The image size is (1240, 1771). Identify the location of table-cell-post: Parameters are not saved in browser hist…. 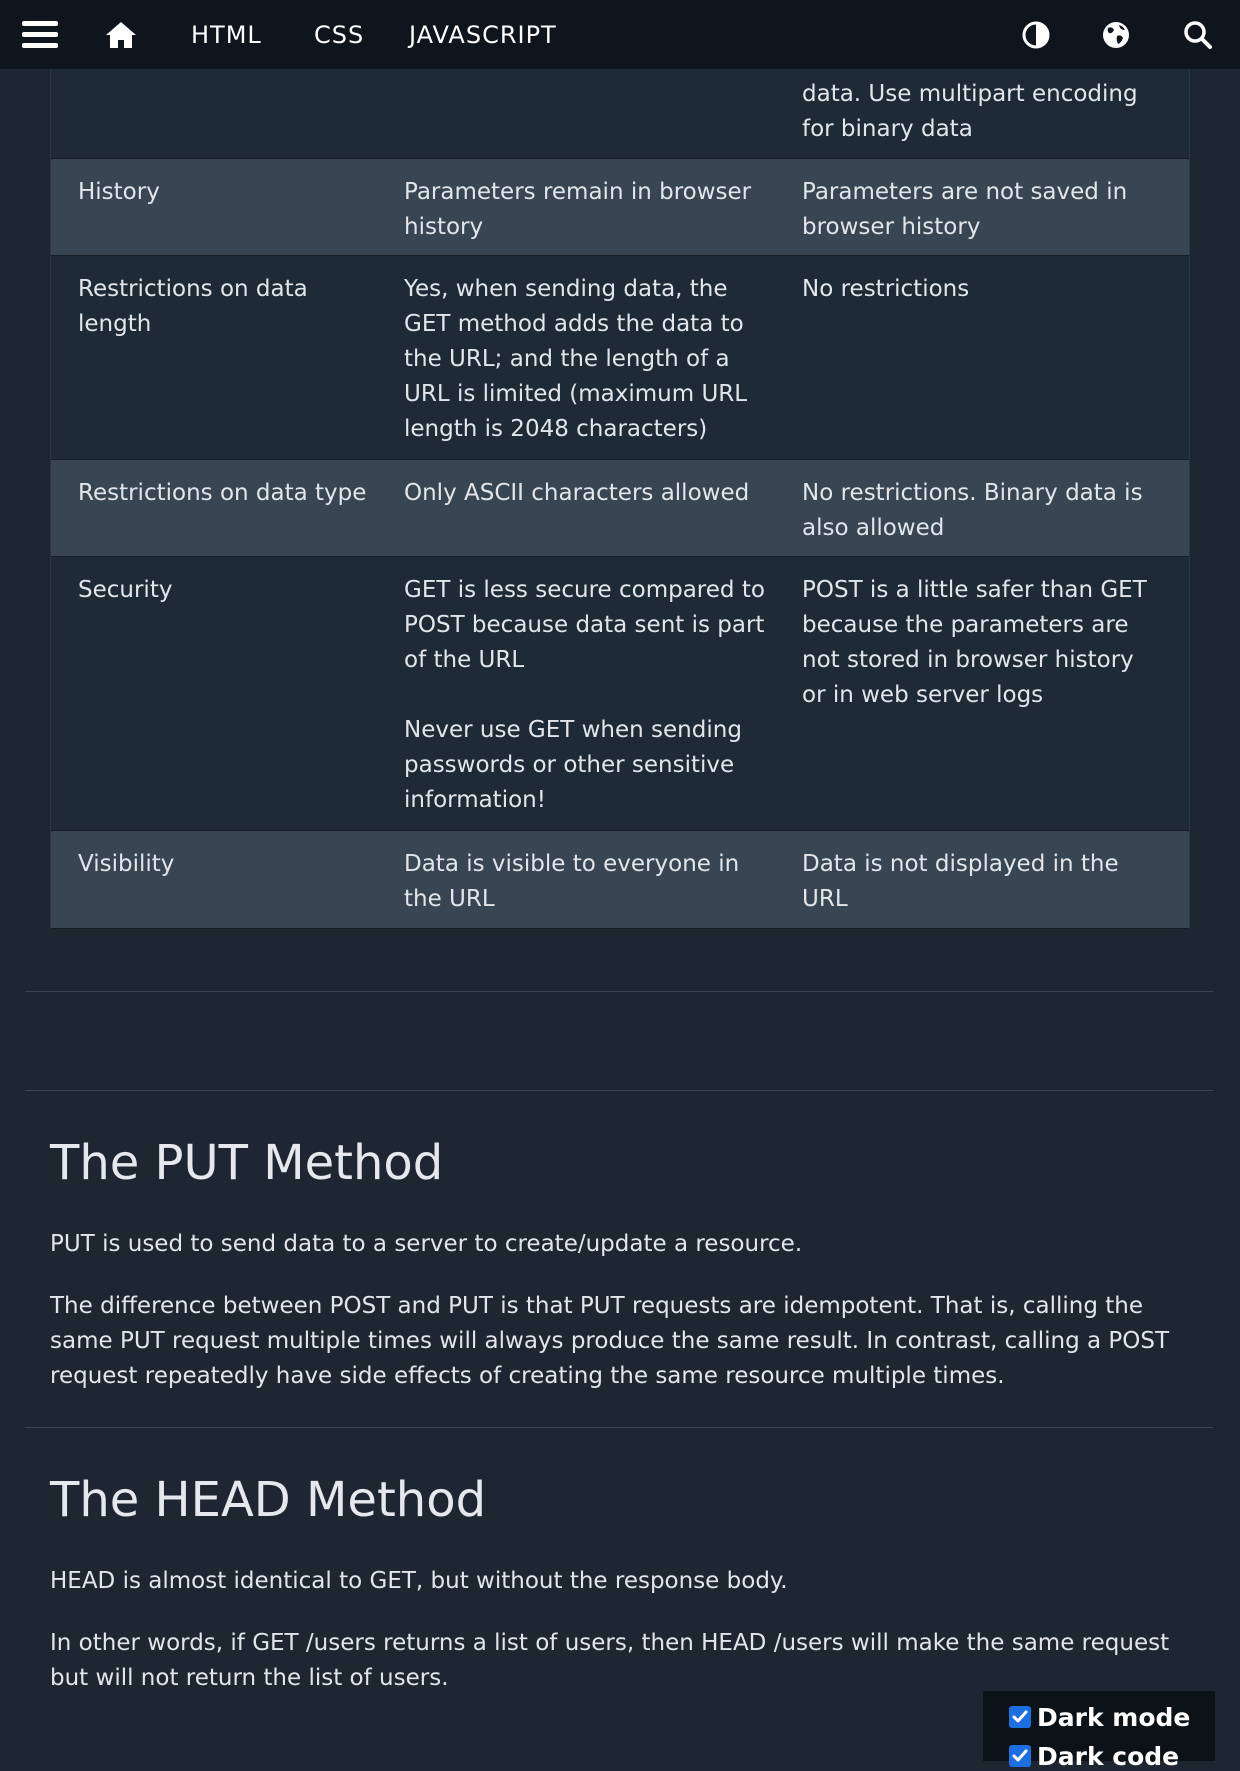
(965, 209).